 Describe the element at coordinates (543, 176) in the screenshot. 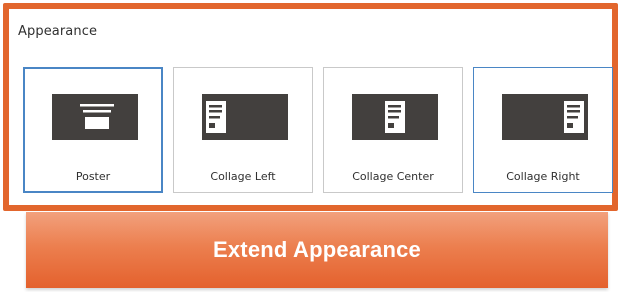

I see `option-label: Collage Right` at that location.